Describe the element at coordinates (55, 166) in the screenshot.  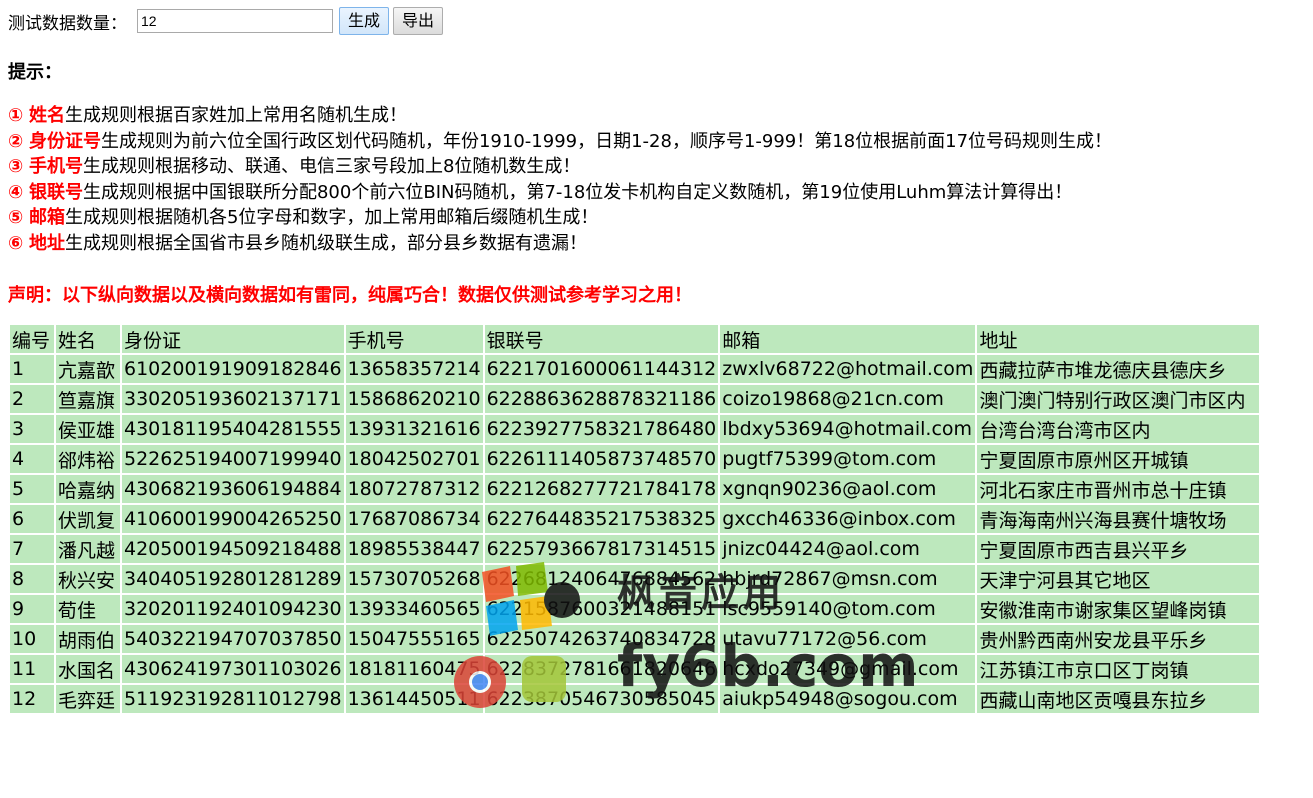
I see `tip-key: 手机号` at that location.